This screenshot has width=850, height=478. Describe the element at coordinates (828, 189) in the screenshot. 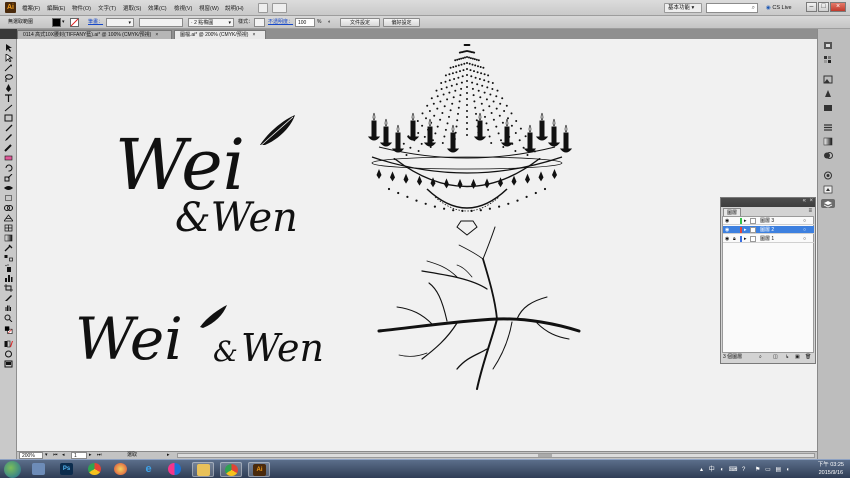

I see `align-panel-icon` at that location.